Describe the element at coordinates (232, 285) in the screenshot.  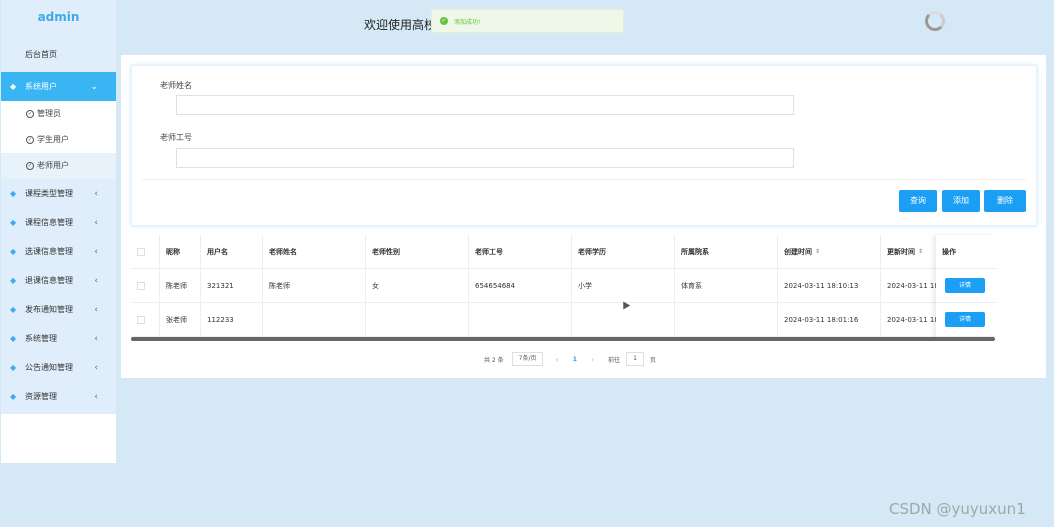
I see `table-cell: 321321` at that location.